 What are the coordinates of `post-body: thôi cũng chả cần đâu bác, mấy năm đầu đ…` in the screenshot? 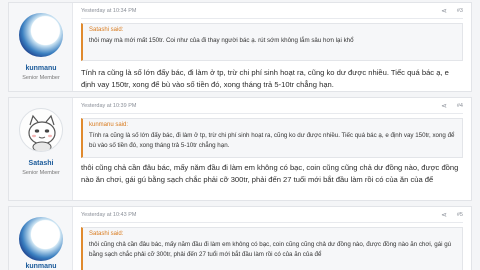 It's located at (270, 173).